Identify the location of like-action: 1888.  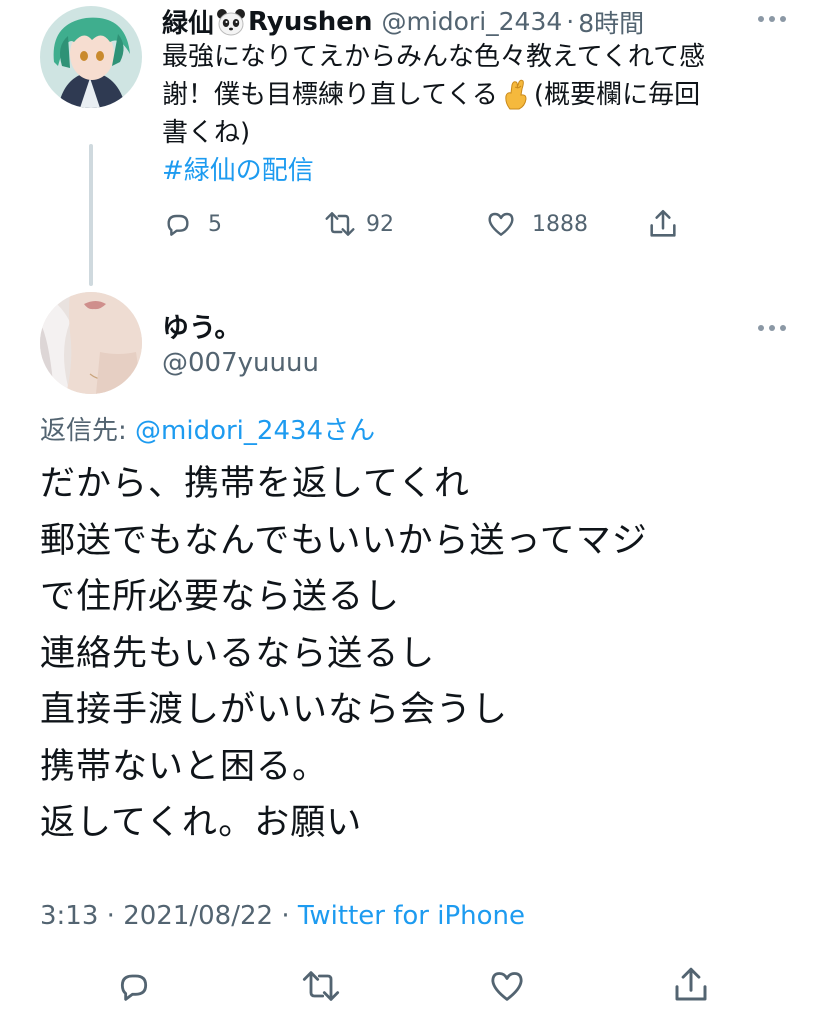
(536, 224).